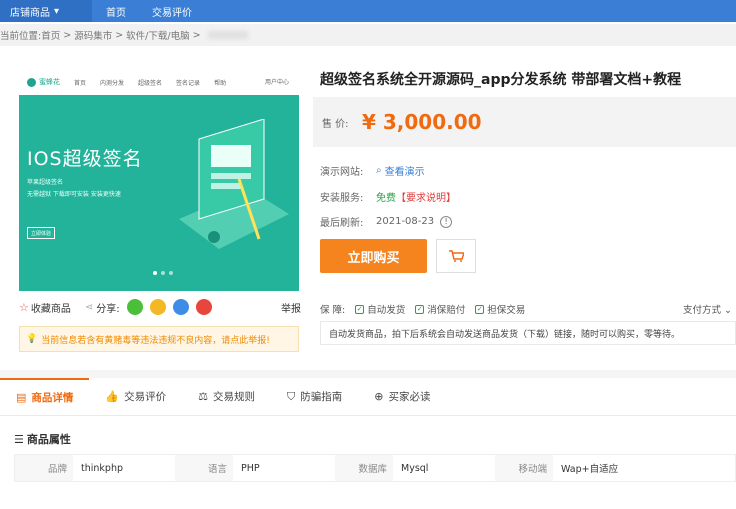 The width and height of the screenshot is (736, 509). What do you see at coordinates (707, 309) in the screenshot?
I see `payment-method-dropdown: 支付方式 ⌄` at bounding box center [707, 309].